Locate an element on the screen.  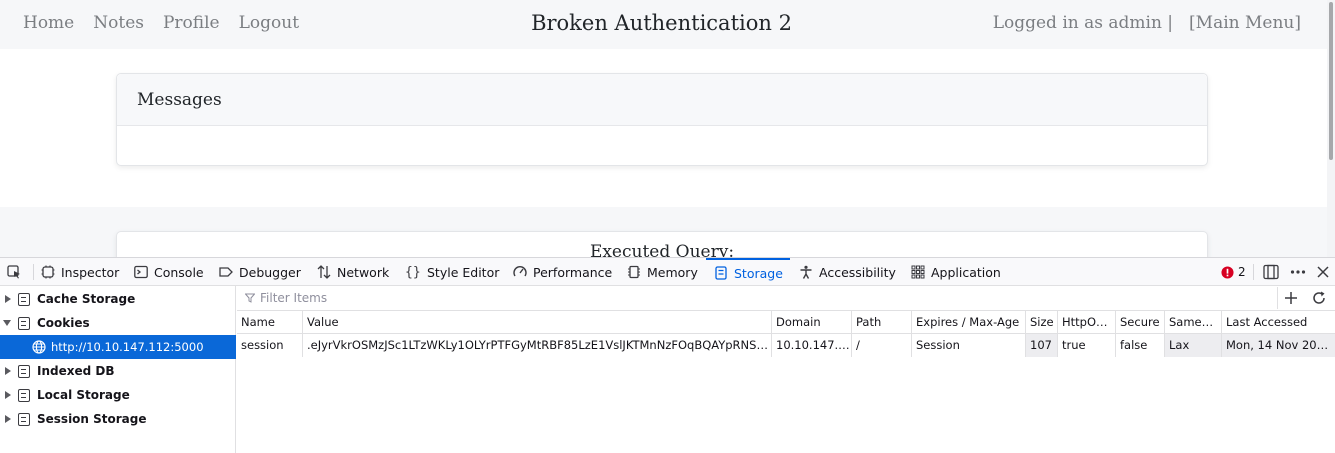
more-options-icon is located at coordinates (1298, 272).